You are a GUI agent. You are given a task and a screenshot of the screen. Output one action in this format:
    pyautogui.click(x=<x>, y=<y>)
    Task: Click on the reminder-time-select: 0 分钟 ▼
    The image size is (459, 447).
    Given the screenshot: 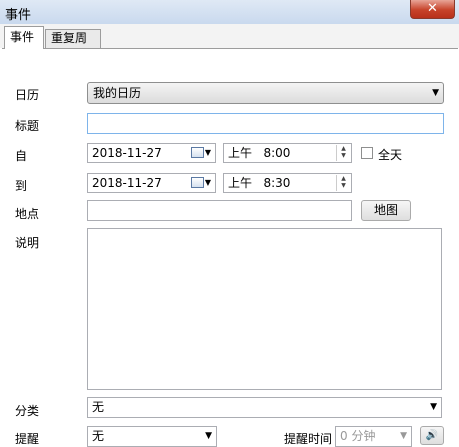 What is the action you would take?
    pyautogui.click(x=373, y=436)
    